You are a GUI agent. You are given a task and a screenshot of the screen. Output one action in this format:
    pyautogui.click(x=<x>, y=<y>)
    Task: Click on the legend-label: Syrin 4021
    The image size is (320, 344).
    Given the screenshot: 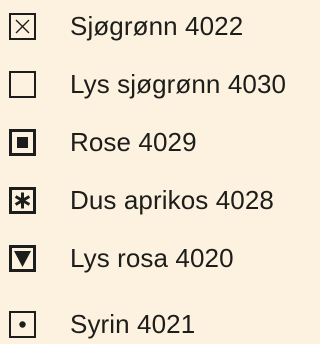 What is the action you would take?
    pyautogui.click(x=133, y=324)
    